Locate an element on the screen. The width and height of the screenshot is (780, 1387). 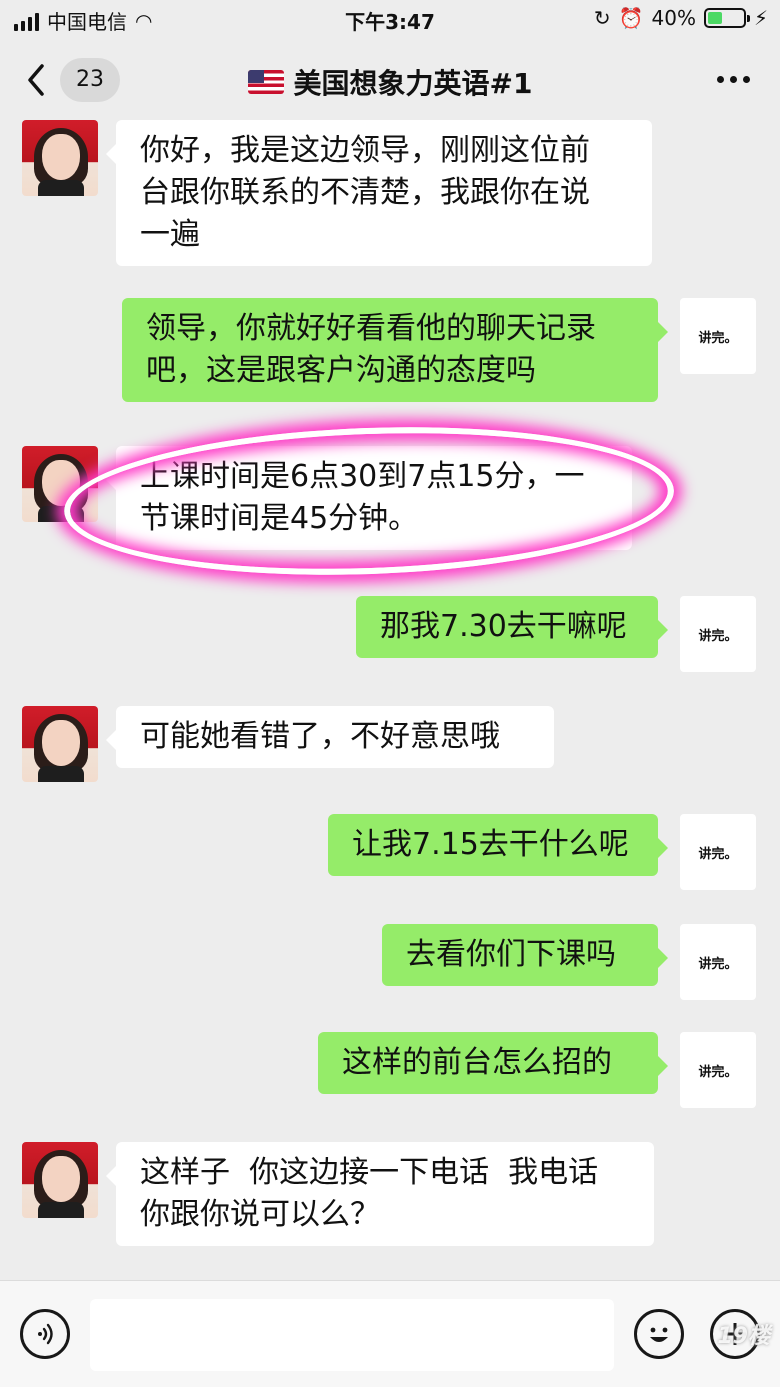
message-bubble: 可能她看错了，不好意思哦 is located at coordinates (330, 737).